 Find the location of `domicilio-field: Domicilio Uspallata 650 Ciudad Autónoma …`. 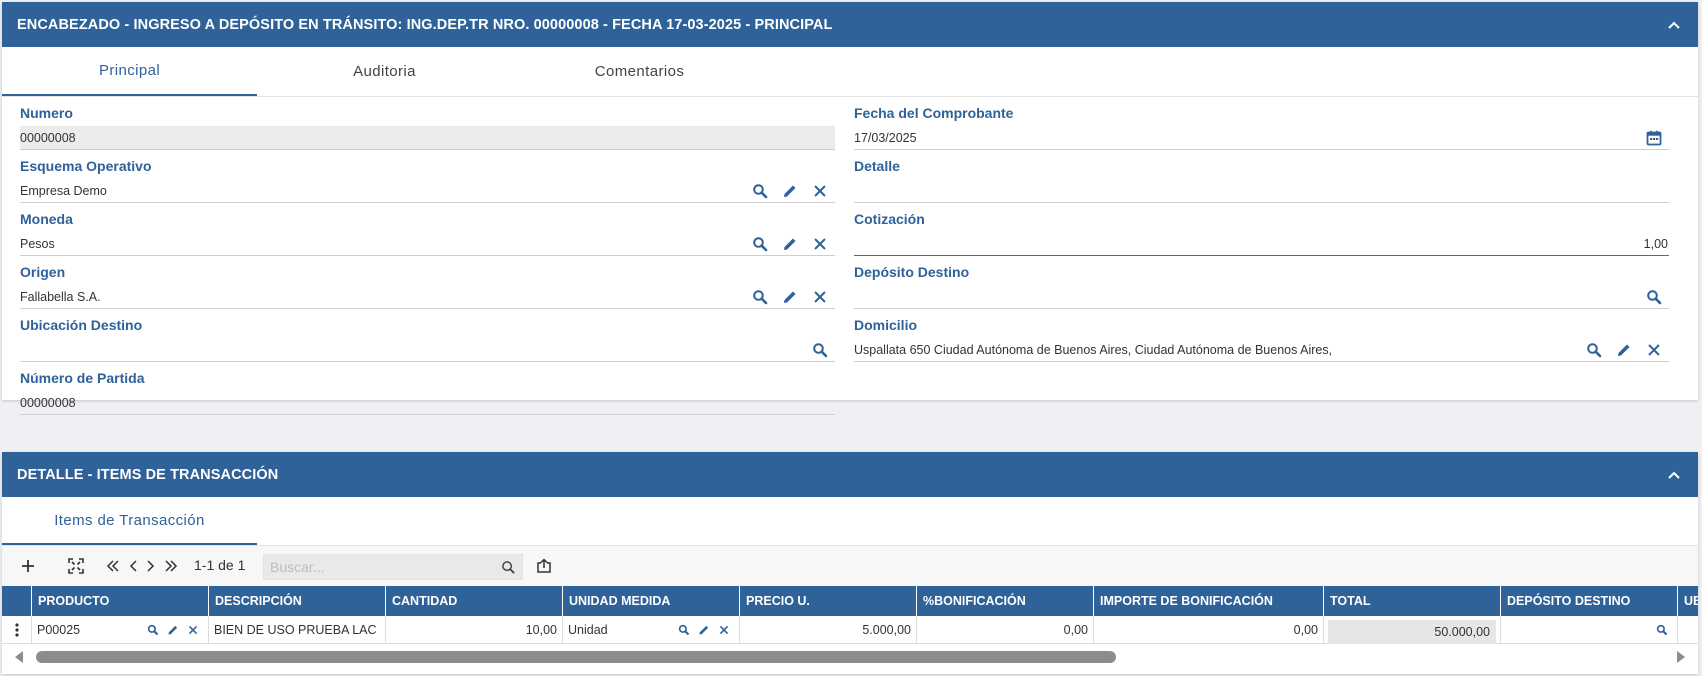

domicilio-field: Domicilio Uspallata 650 Ciudad Autónoma … is located at coordinates (1261, 335).